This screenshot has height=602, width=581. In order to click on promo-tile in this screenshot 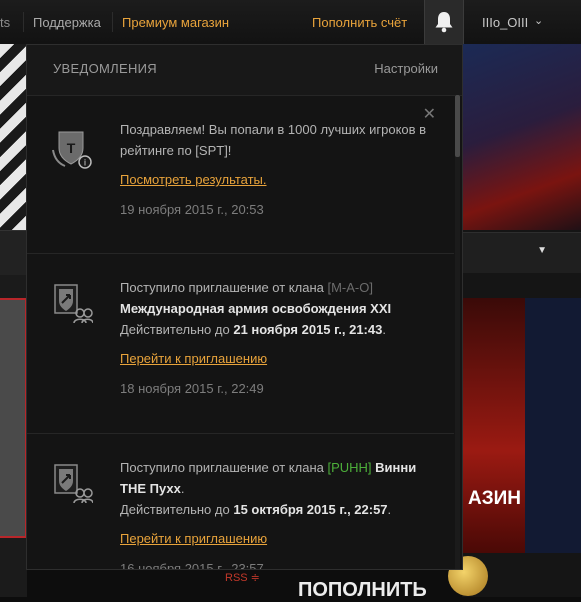, I will do `click(493, 425)`.